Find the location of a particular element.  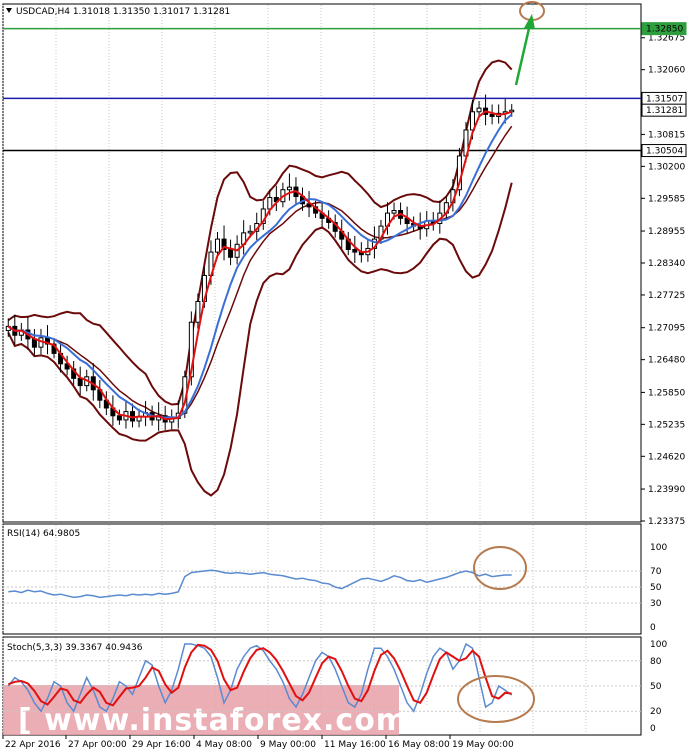

rsi-tick-label: 100 is located at coordinates (658, 548).